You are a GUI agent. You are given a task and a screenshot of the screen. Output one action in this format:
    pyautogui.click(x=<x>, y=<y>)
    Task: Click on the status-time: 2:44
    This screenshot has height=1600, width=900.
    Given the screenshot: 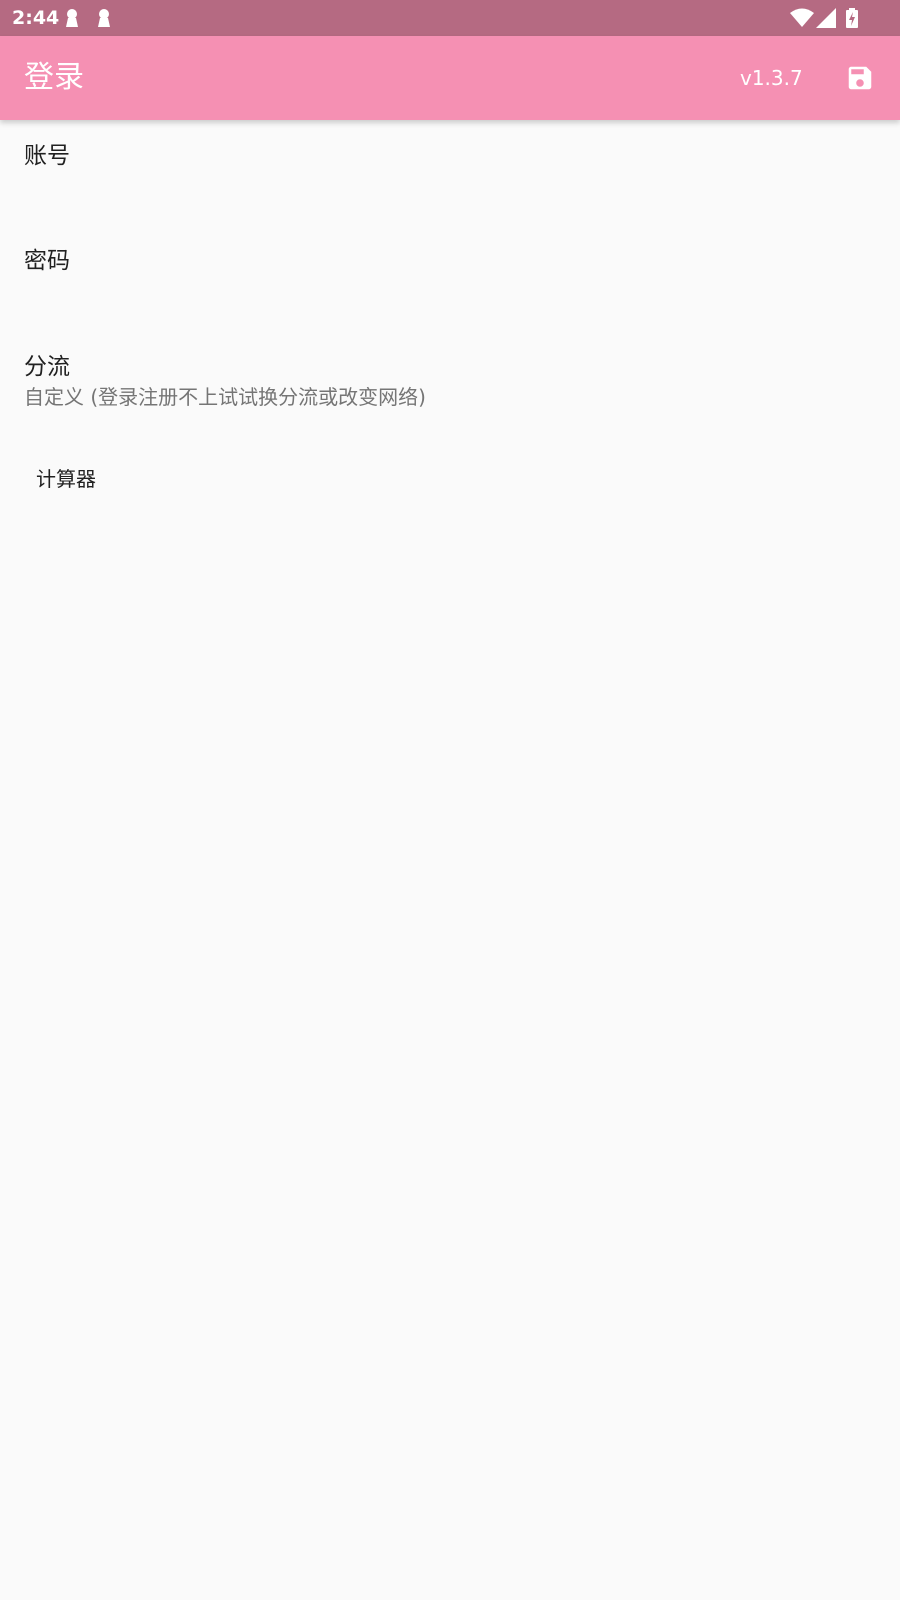 What is the action you would take?
    pyautogui.click(x=36, y=18)
    